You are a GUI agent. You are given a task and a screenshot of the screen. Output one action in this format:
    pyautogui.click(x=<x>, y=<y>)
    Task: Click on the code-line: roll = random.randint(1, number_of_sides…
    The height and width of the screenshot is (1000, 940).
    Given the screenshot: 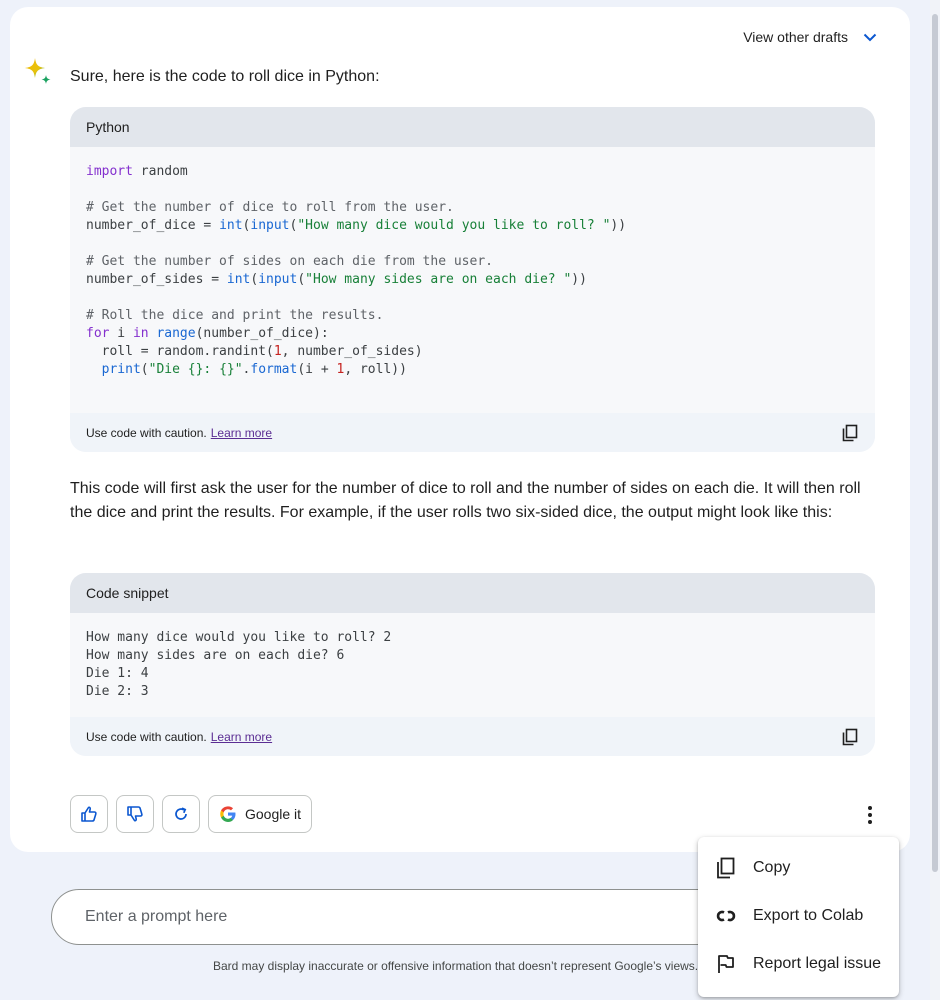 What is the action you would take?
    pyautogui.click(x=254, y=351)
    